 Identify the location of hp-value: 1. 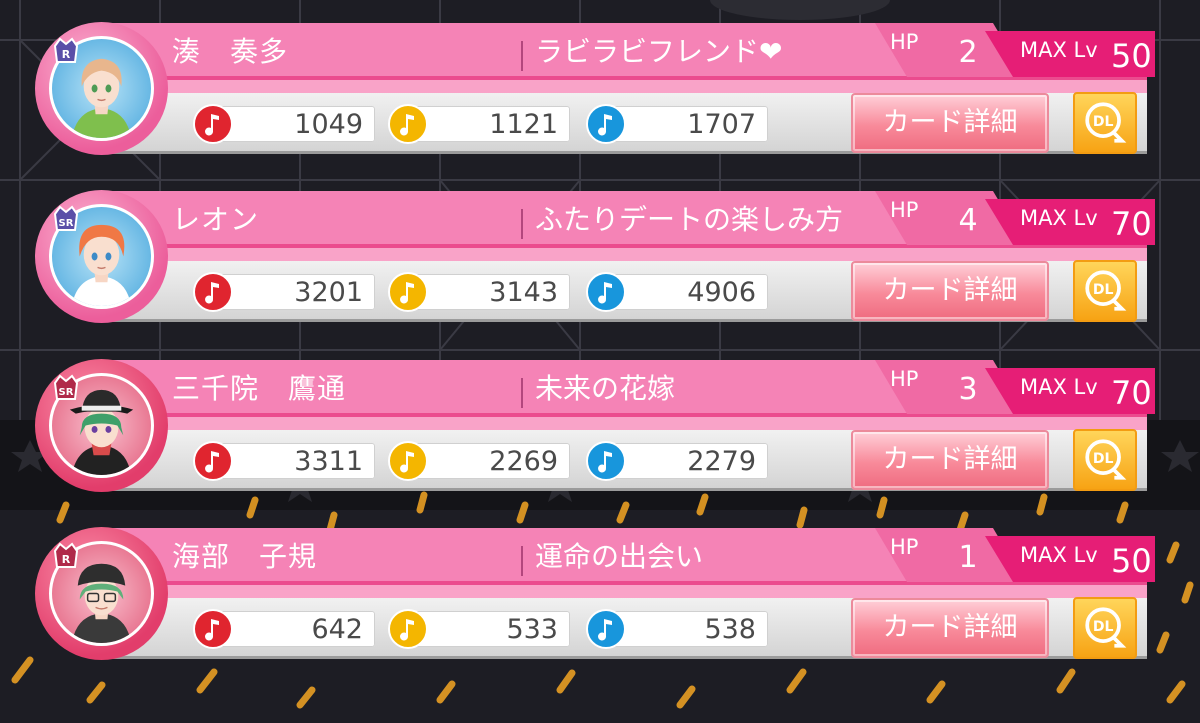
(968, 557).